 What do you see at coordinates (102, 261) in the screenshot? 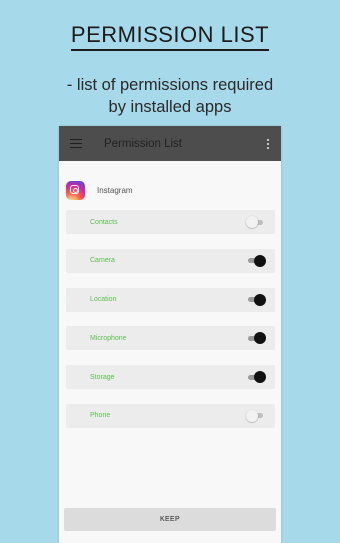
I see `permission-label: Camera` at bounding box center [102, 261].